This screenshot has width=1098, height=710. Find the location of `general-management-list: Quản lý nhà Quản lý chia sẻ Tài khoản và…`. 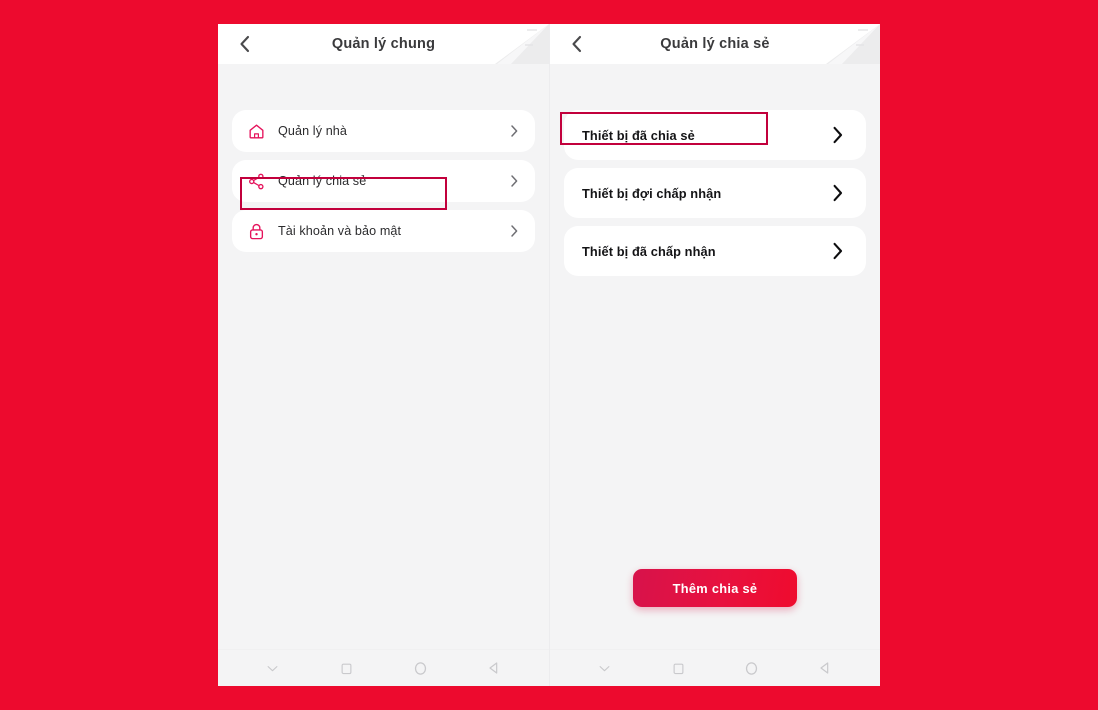

general-management-list: Quản lý nhà Quản lý chia sẻ Tài khoản và… is located at coordinates (383, 158).